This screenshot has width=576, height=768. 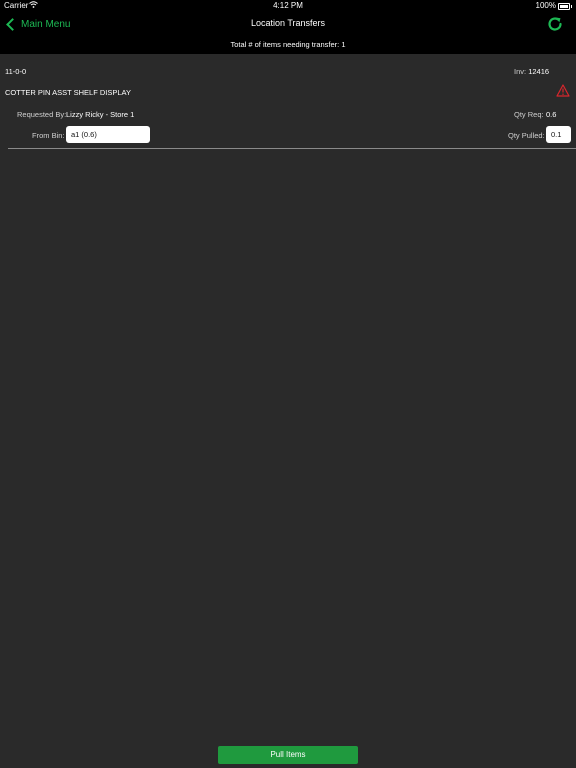 I want to click on refresh-button, so click(x=555, y=24).